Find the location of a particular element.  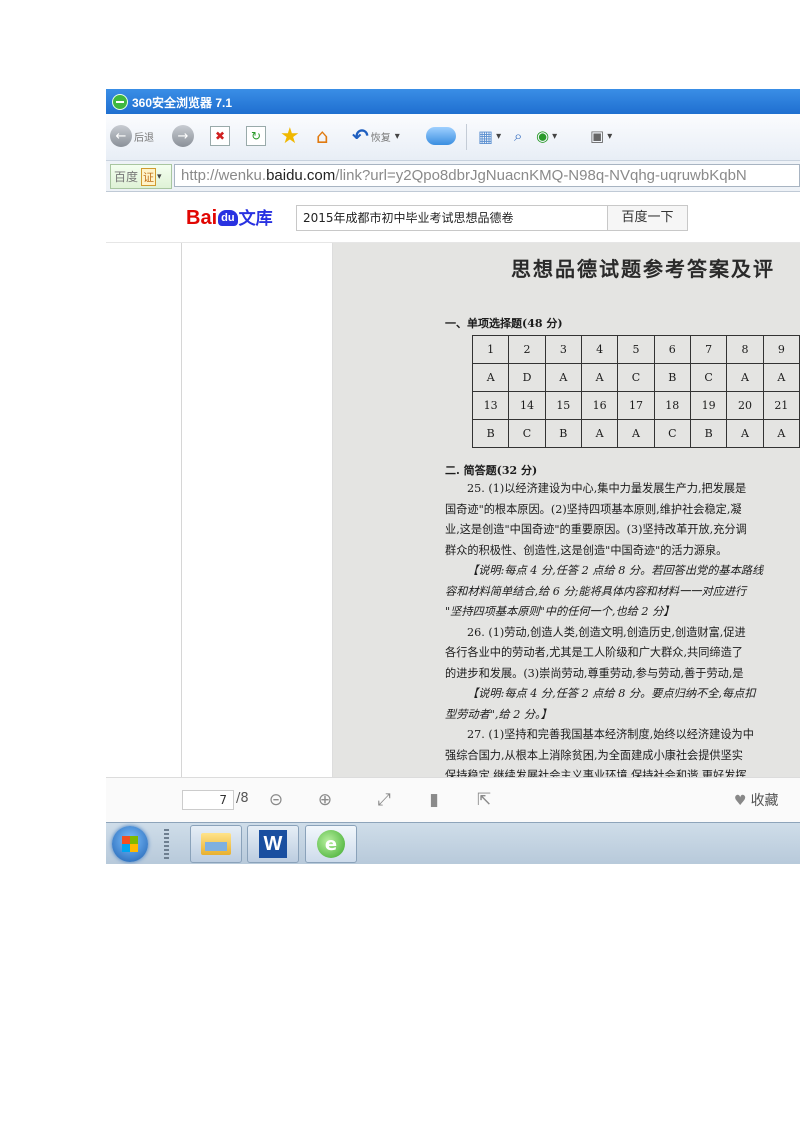

cloud-button is located at coordinates (441, 136).